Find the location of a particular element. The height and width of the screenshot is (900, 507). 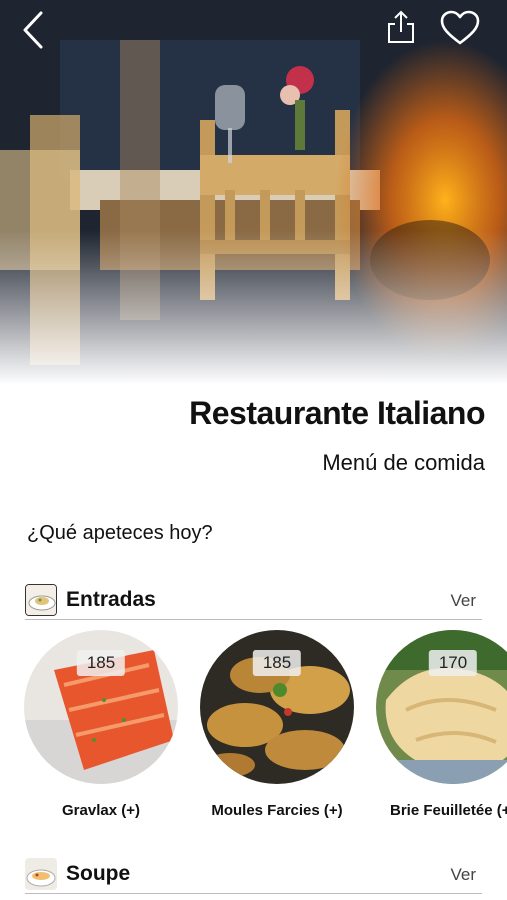

prompt-text: ¿Qué apeteces hoy? is located at coordinates (120, 533).